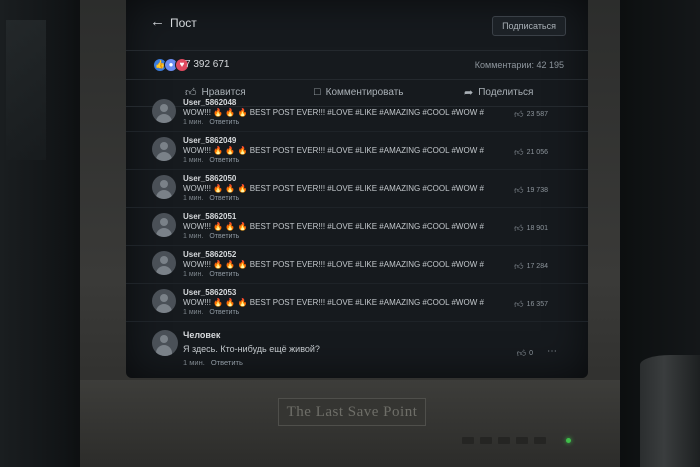 The image size is (700, 467). What do you see at coordinates (531, 353) in the screenshot?
I see `comment-like-count: 0` at bounding box center [531, 353].